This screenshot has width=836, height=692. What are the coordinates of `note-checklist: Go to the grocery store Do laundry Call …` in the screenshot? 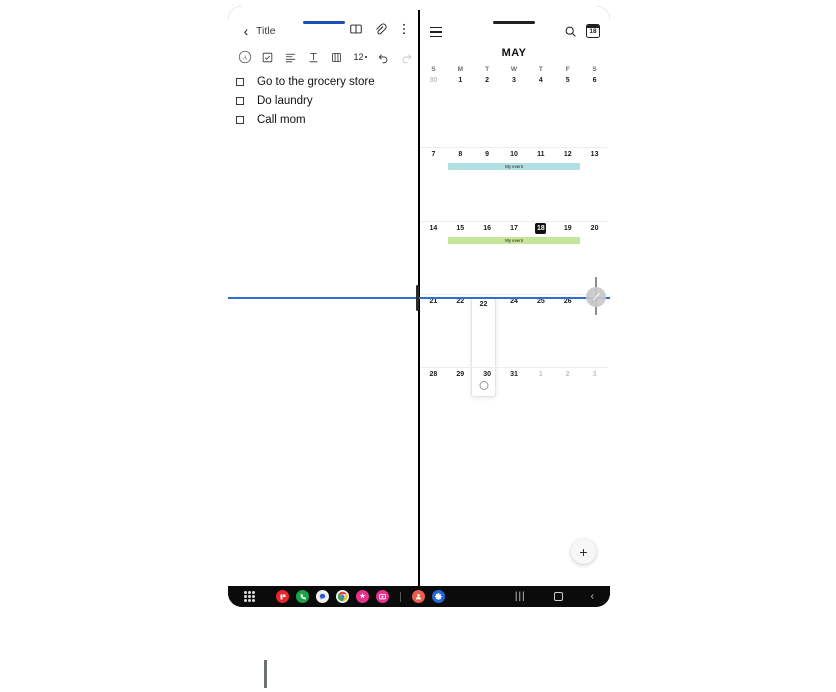 It's located at (324, 100).